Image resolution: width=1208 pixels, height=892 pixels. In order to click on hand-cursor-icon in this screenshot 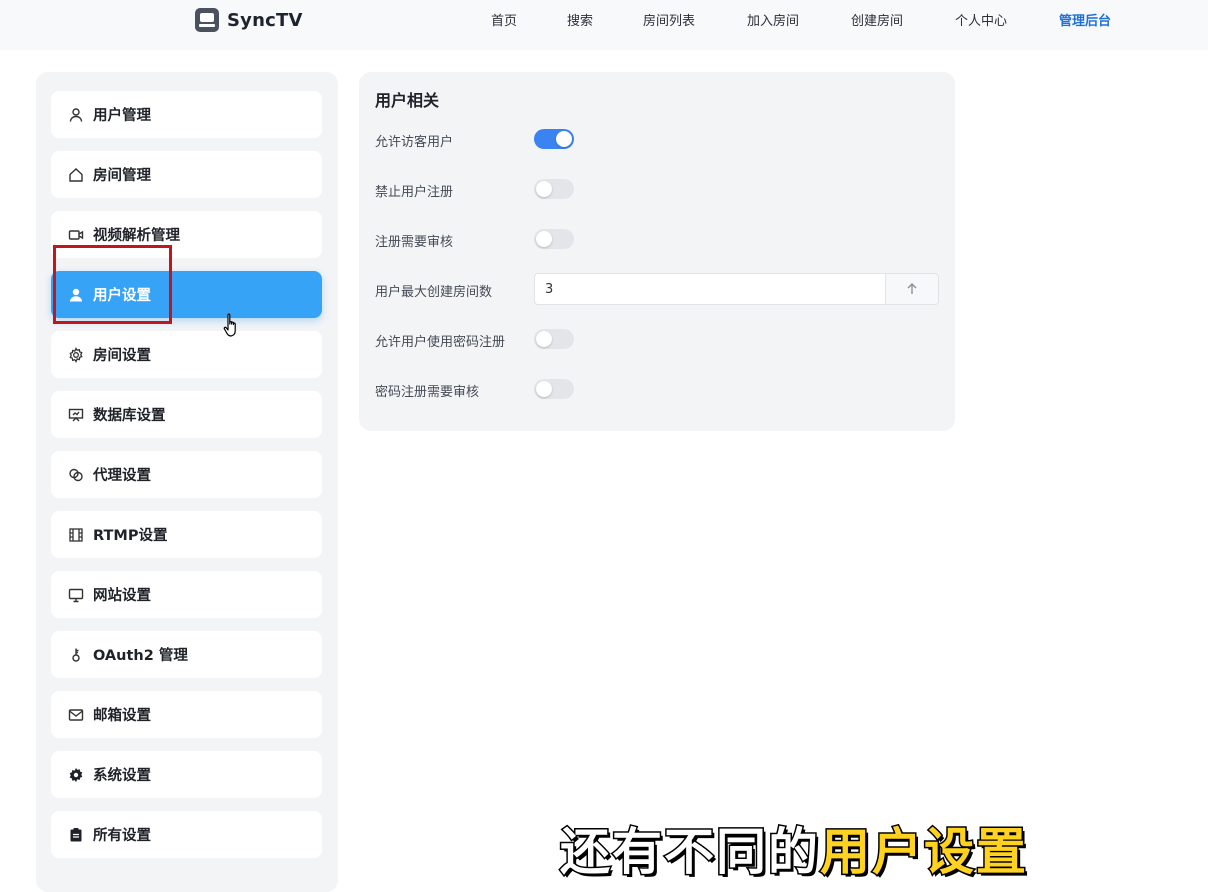, I will do `click(233, 327)`.